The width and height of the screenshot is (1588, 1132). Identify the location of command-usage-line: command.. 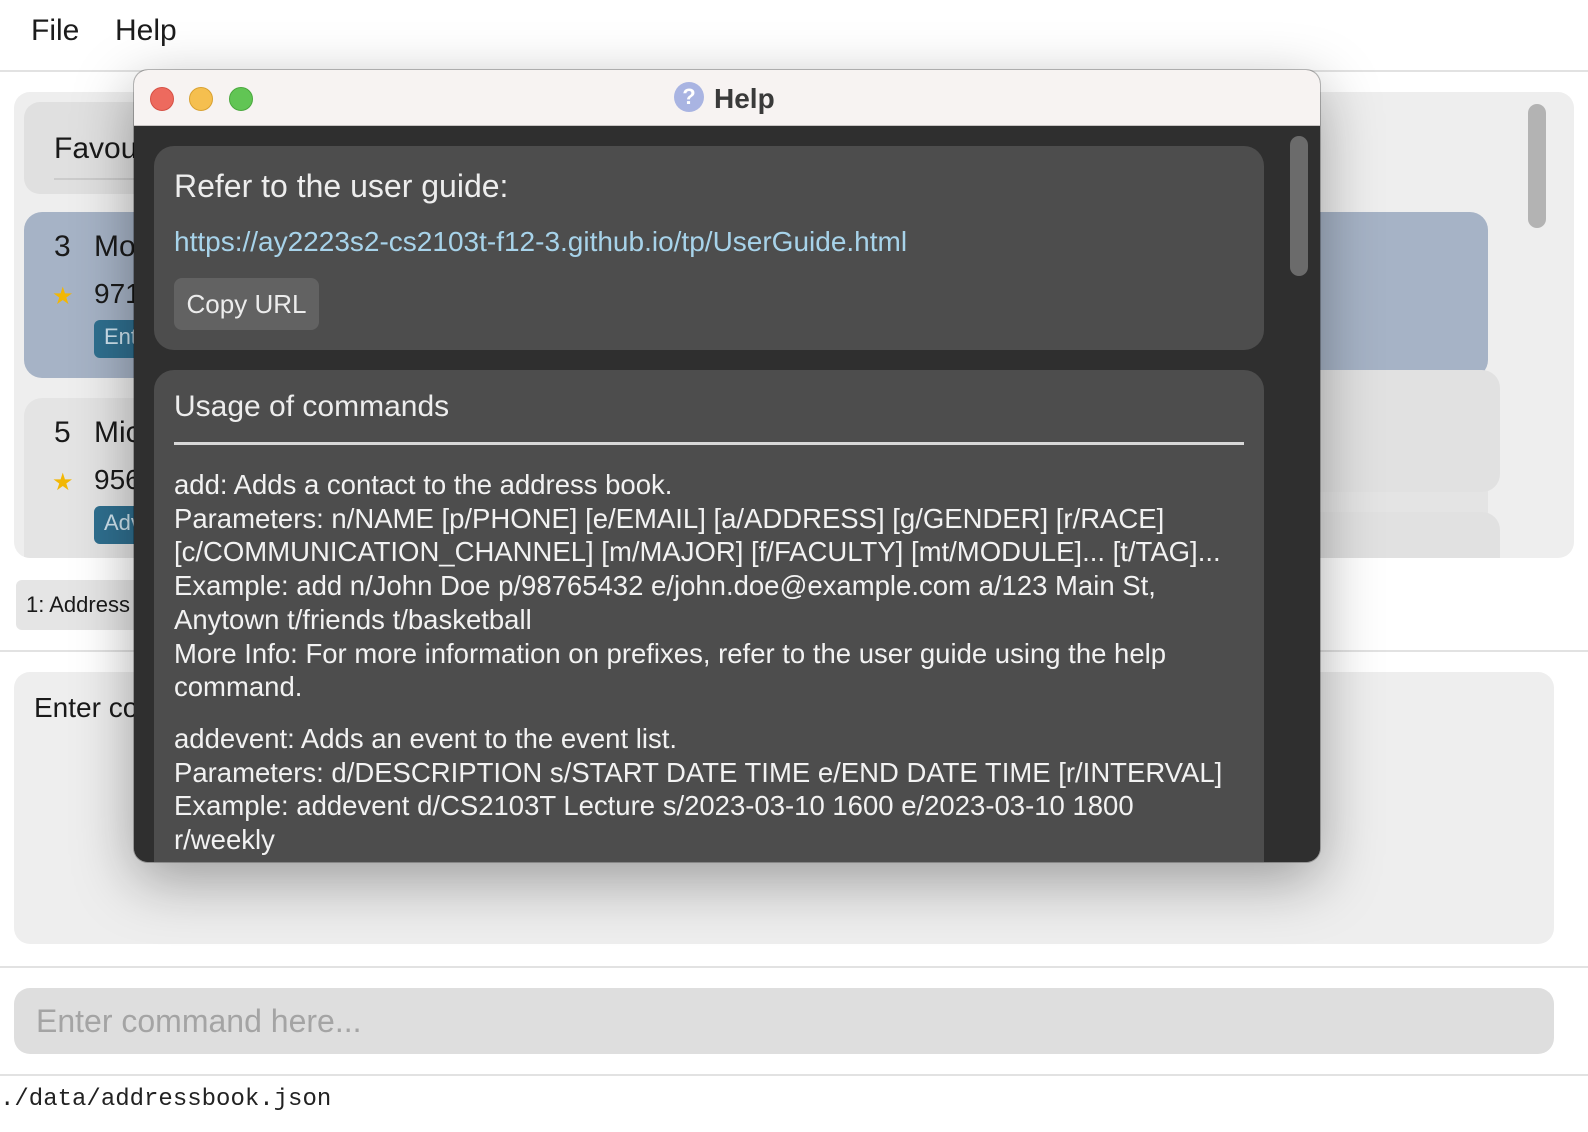
(238, 687).